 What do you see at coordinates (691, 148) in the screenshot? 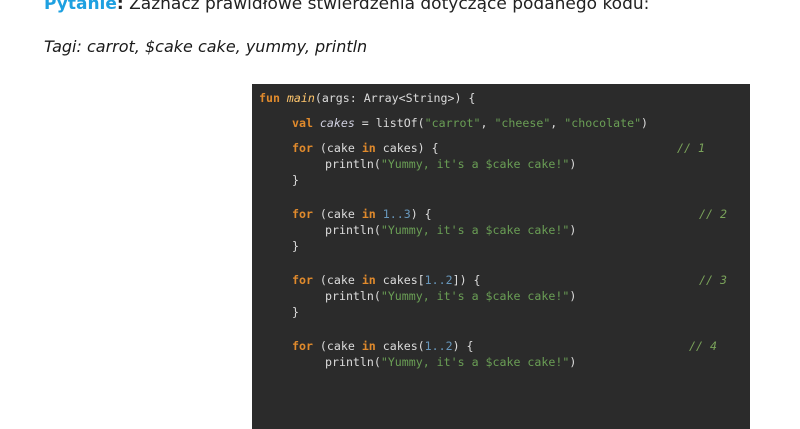
I see `comment-1: // 1` at bounding box center [691, 148].